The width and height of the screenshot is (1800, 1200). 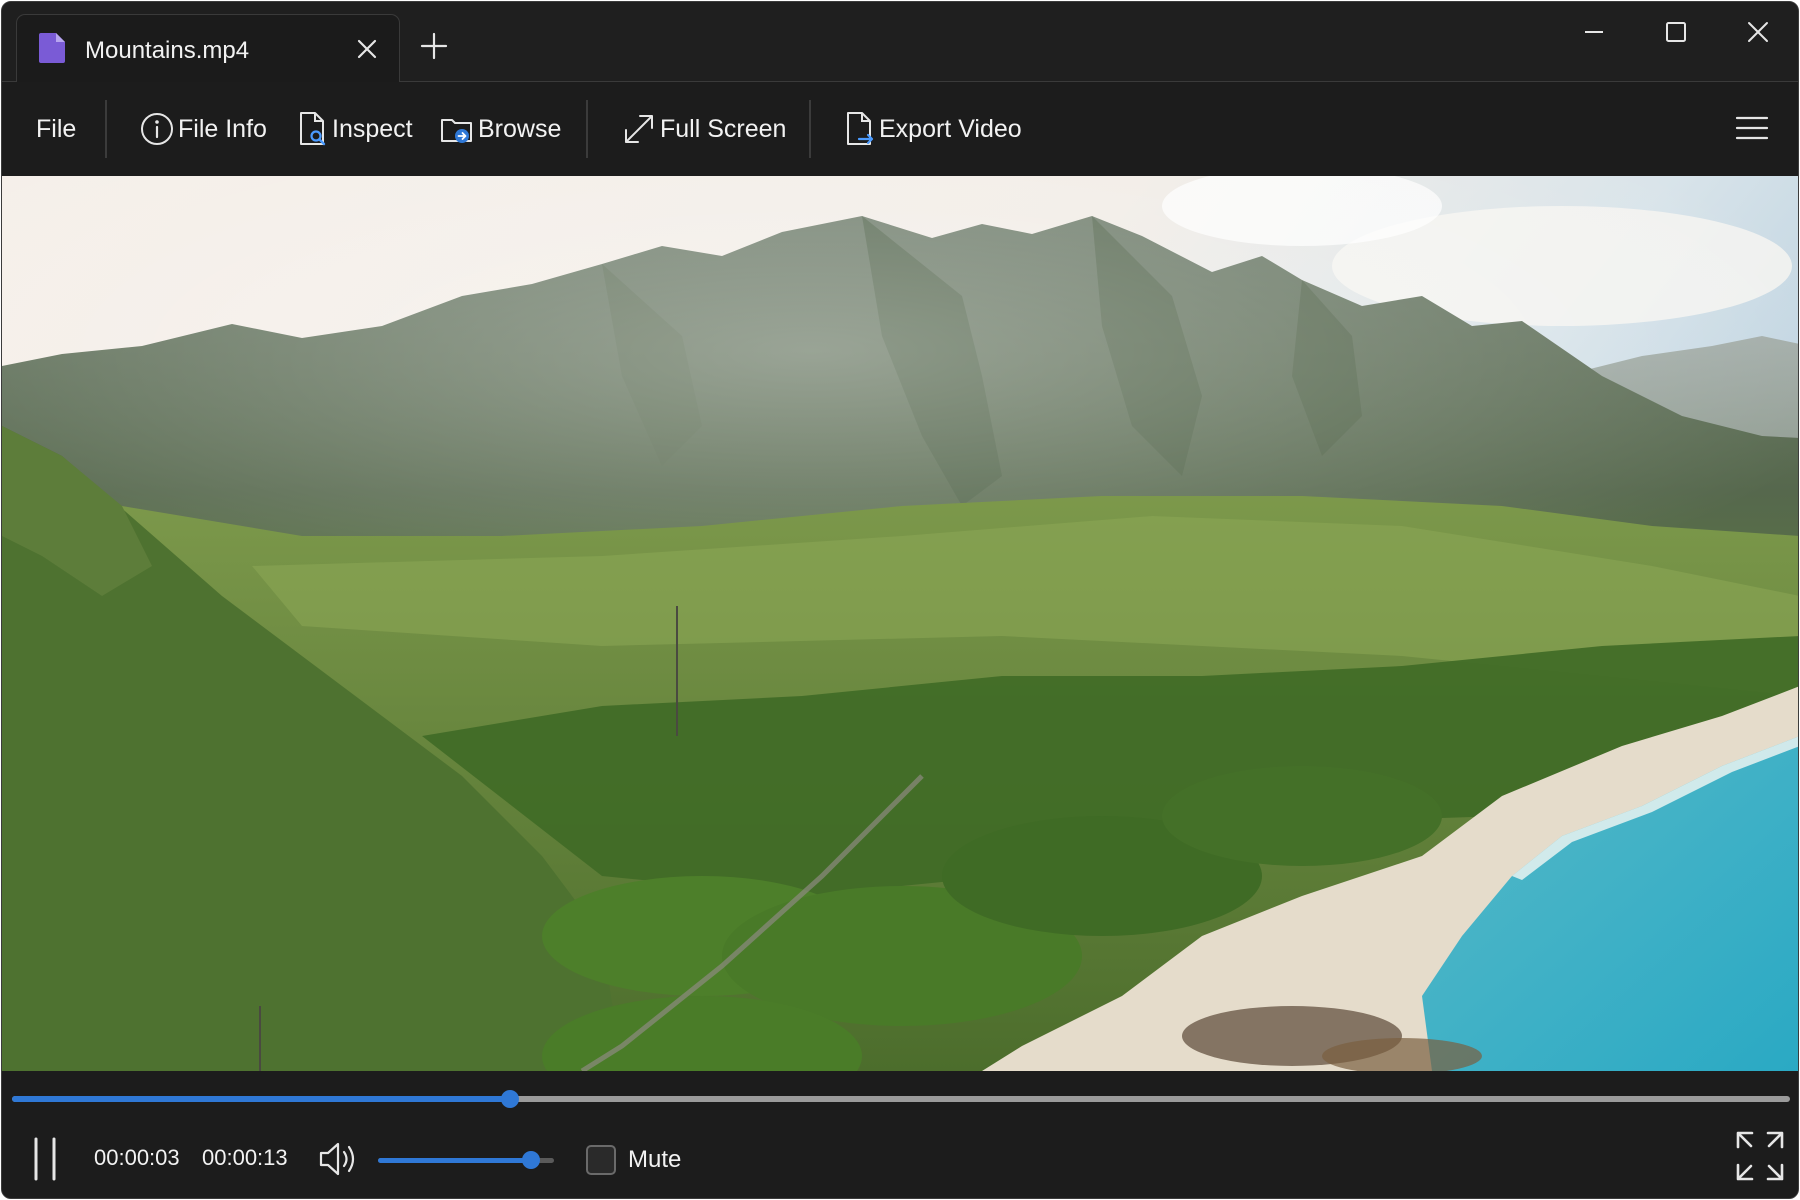 What do you see at coordinates (367, 49) in the screenshot?
I see `close-tab-icon` at bounding box center [367, 49].